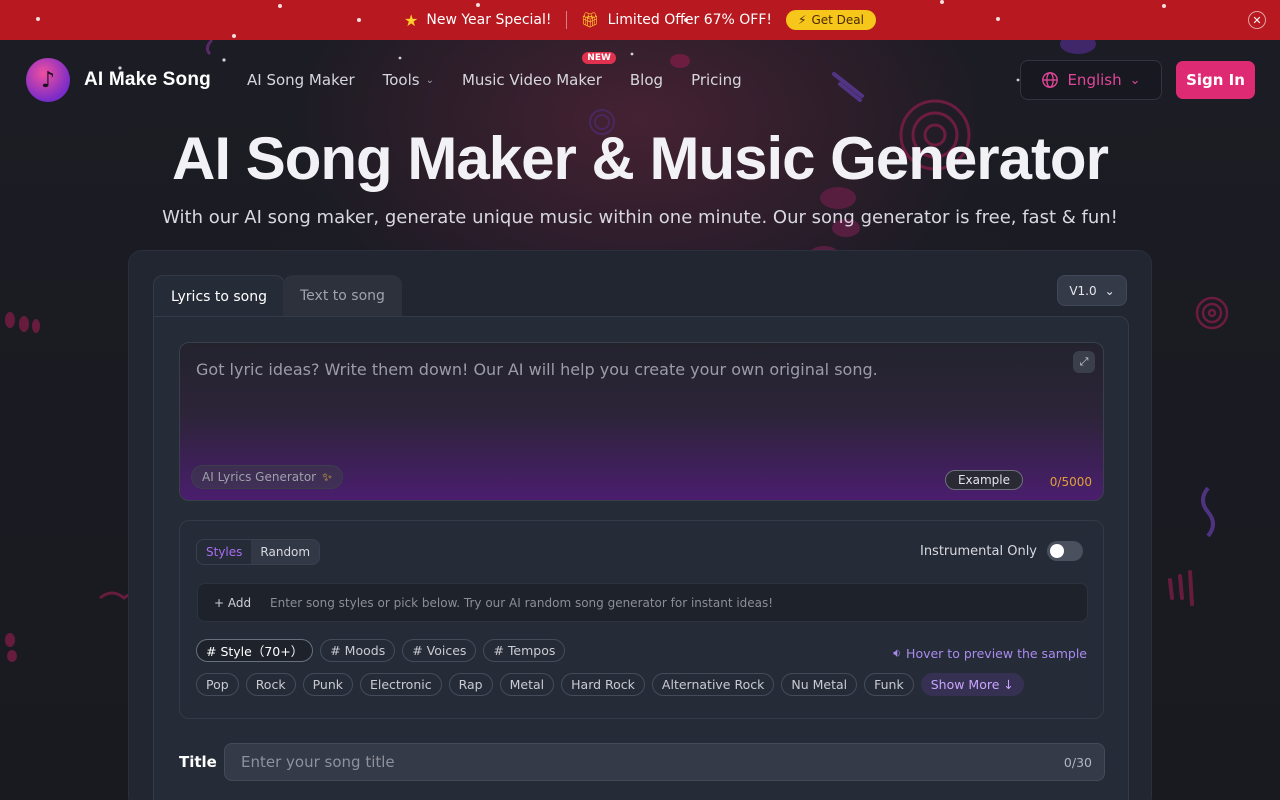  I want to click on category-chips: # Style（70+） # Moods # Voices # Tempos, so click(381, 650).